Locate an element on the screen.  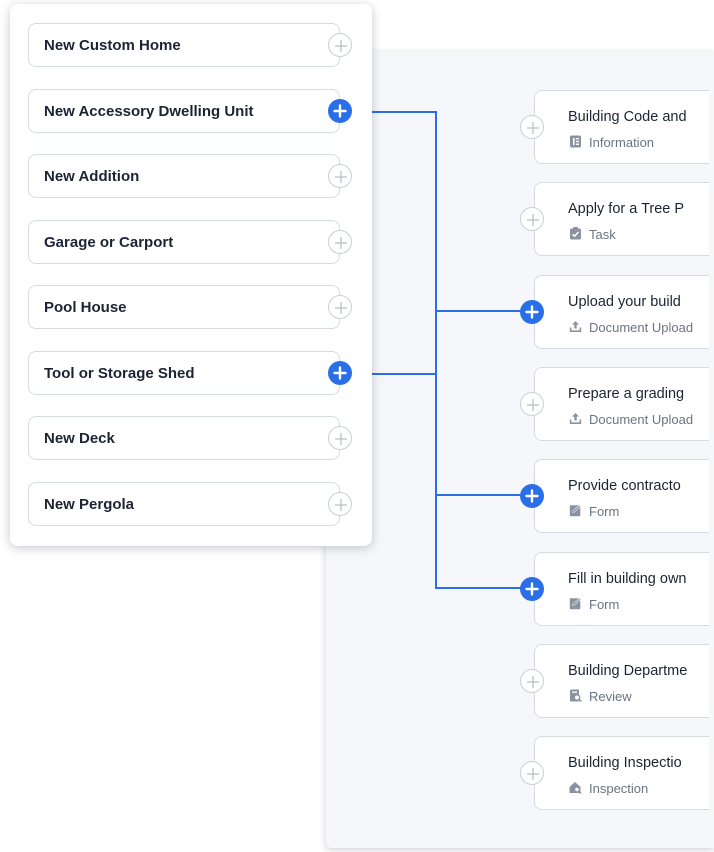
workflow-step-card: Upload your build Document Upload is located at coordinates (624, 311).